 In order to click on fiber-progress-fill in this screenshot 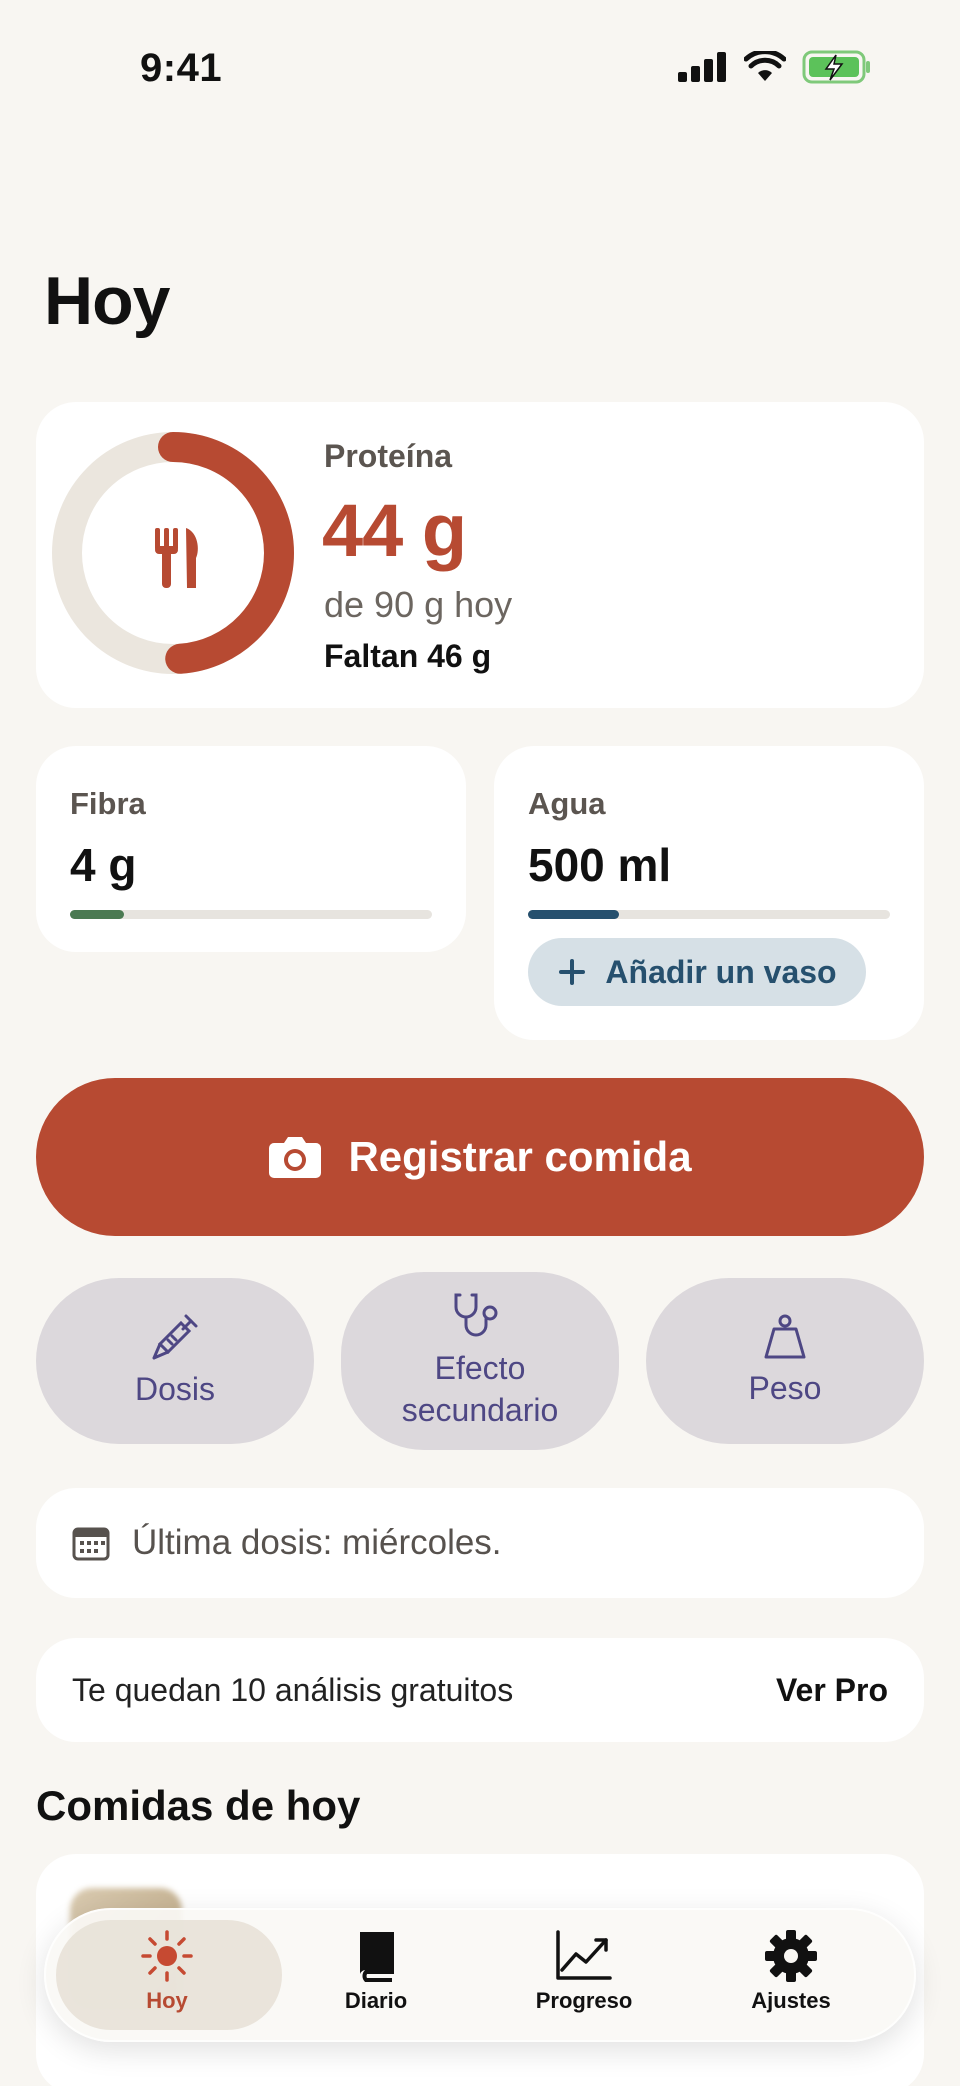, I will do `click(97, 914)`.